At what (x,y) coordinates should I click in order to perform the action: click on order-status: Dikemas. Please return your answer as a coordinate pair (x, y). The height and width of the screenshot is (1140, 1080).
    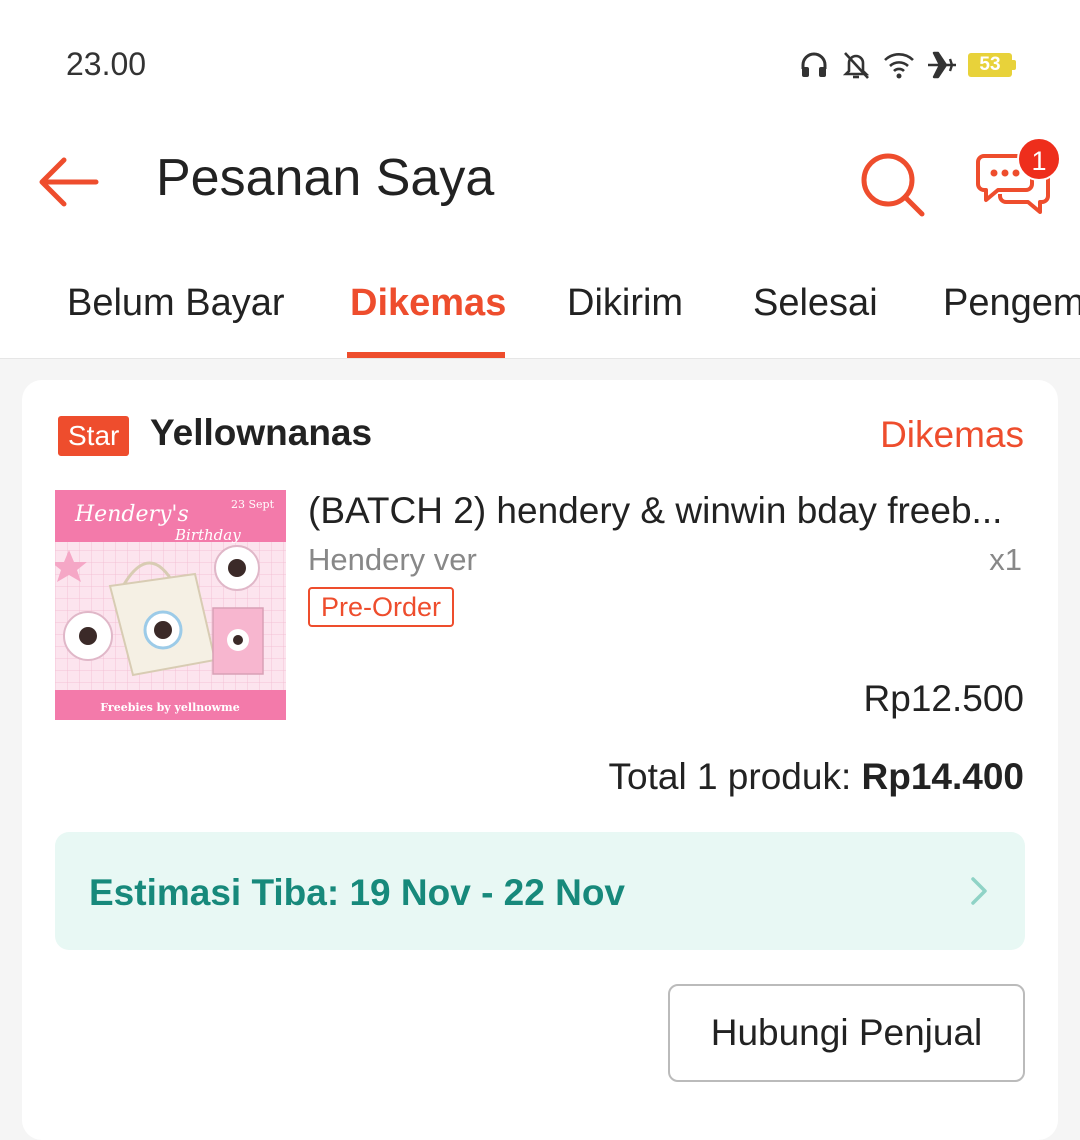
    Looking at the image, I should click on (952, 434).